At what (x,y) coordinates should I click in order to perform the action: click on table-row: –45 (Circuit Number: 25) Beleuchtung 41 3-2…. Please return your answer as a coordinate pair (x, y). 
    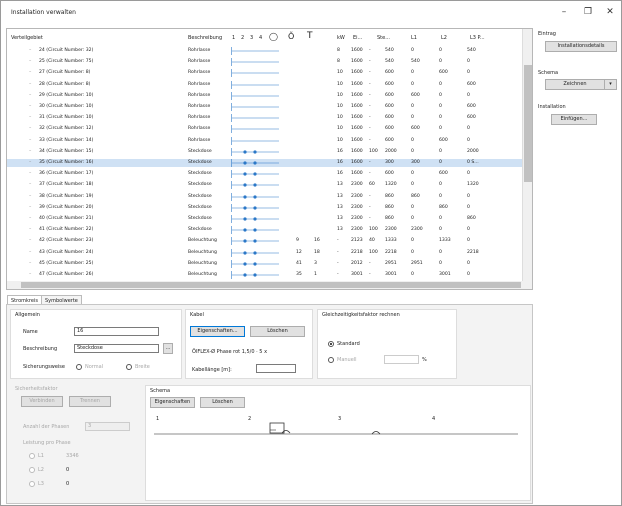
    Looking at the image, I should click on (265, 263).